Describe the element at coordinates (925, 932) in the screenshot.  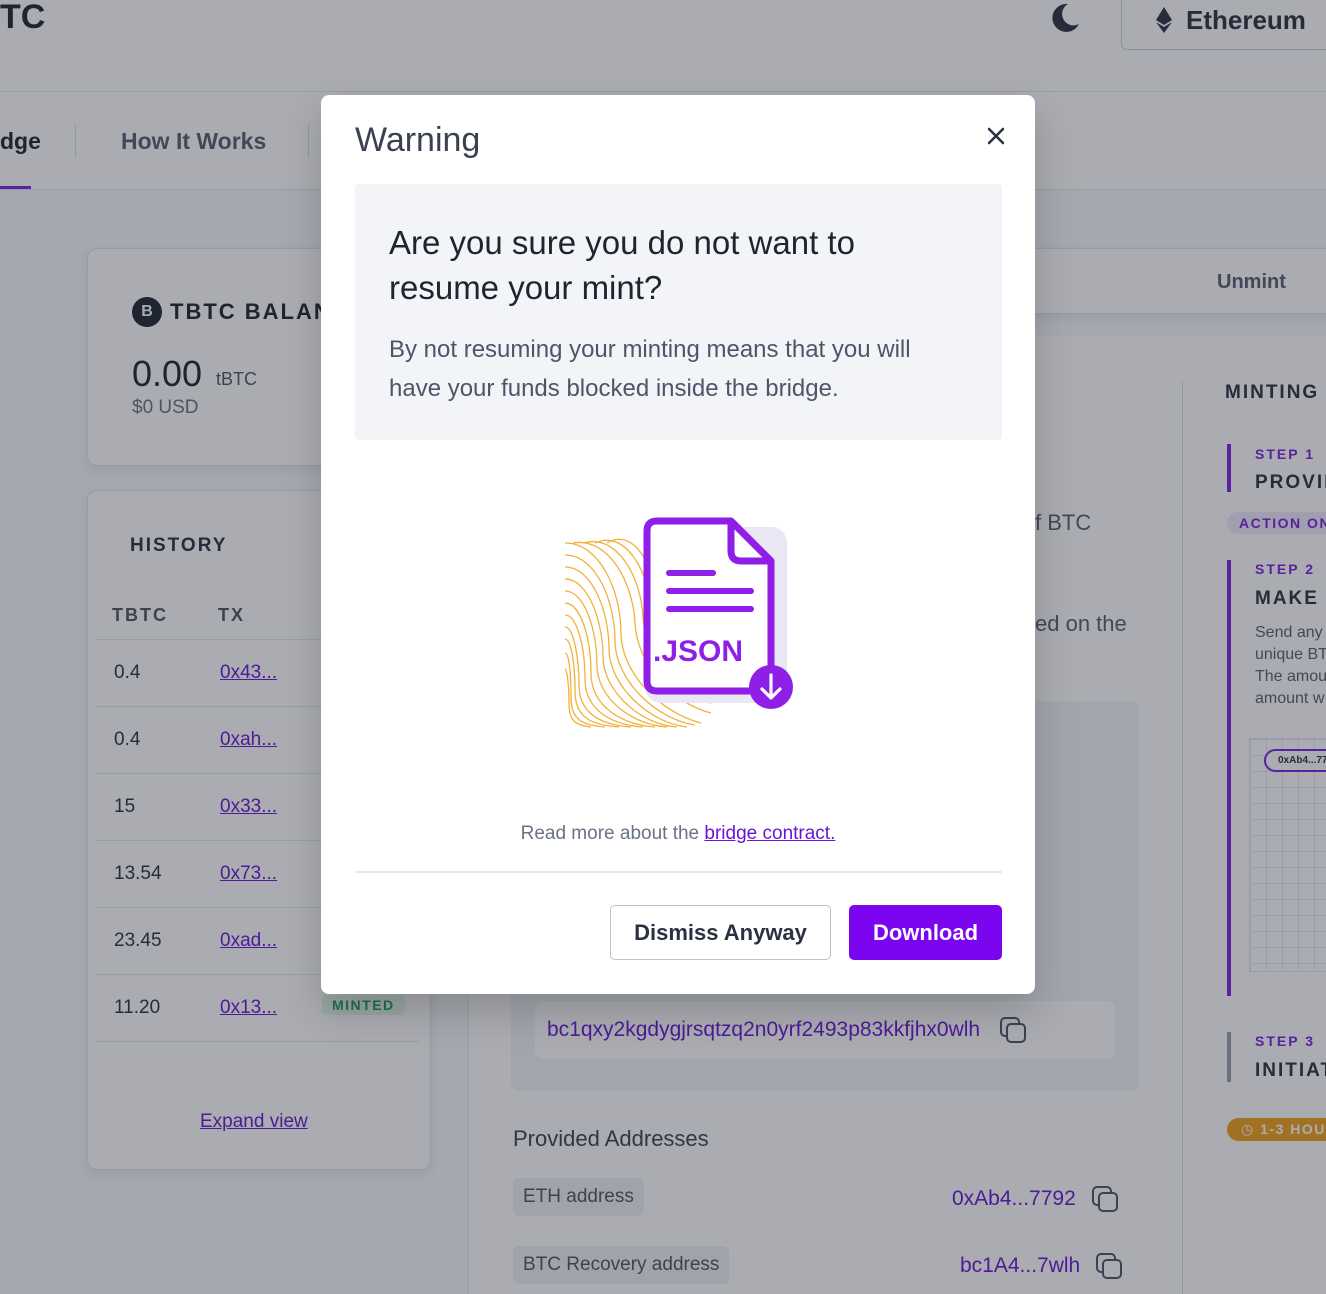
I see `download-button: Download` at that location.